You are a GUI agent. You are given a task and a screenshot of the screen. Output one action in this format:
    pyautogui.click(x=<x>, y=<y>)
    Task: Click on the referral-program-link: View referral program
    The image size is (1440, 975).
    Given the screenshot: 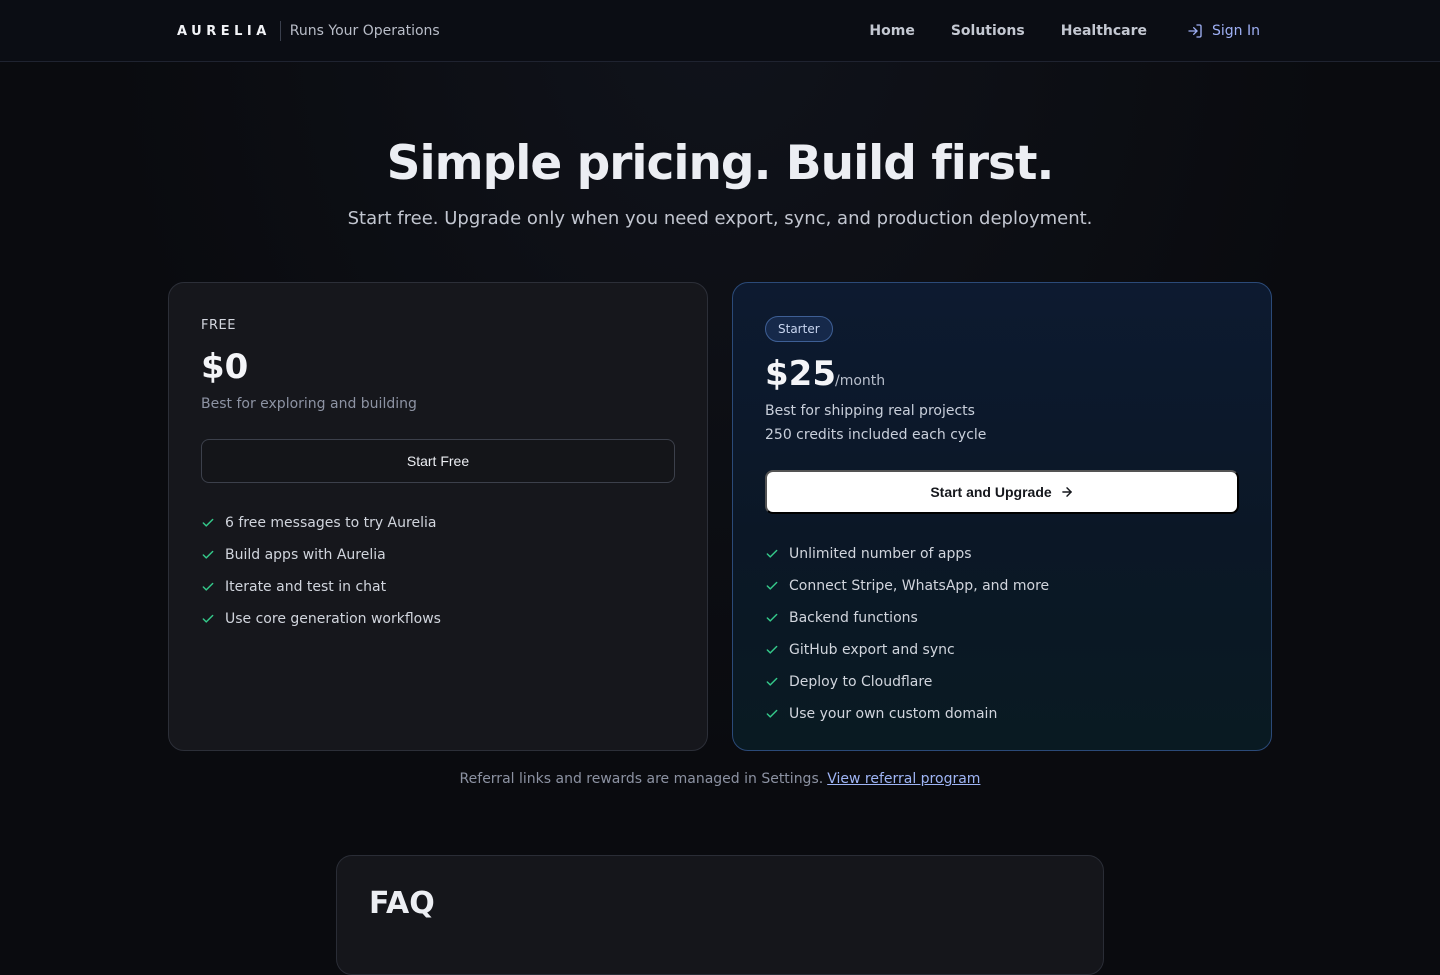 What is the action you would take?
    pyautogui.click(x=903, y=779)
    